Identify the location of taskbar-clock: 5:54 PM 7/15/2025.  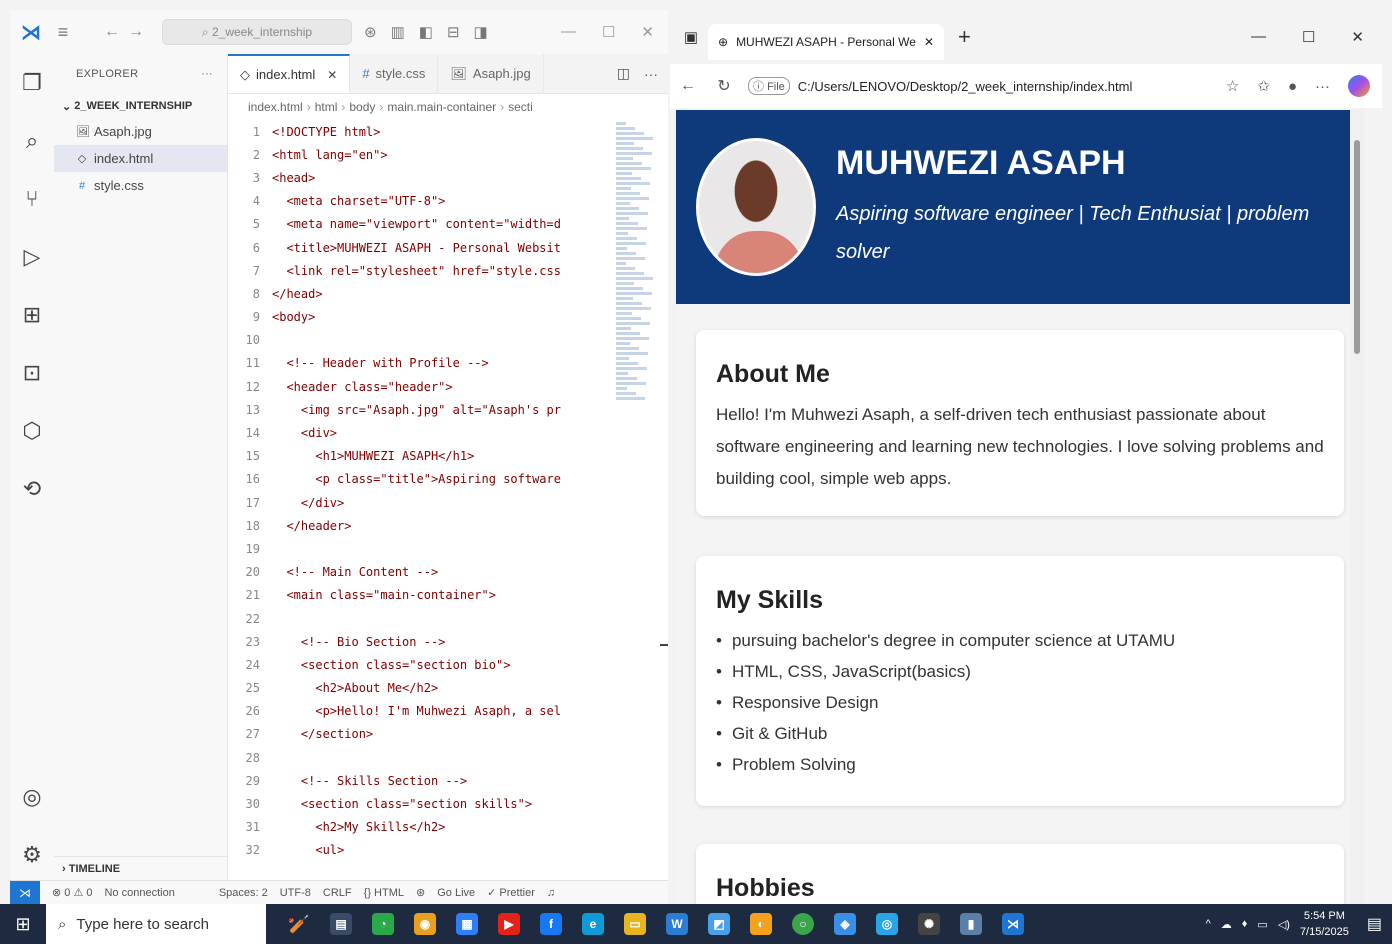
(1324, 924).